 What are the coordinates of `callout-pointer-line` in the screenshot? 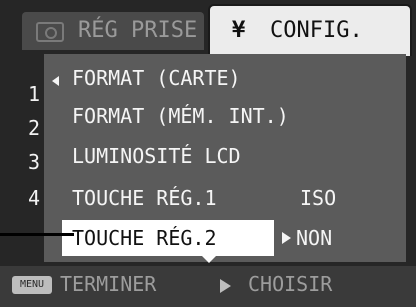 It's located at (37, 234).